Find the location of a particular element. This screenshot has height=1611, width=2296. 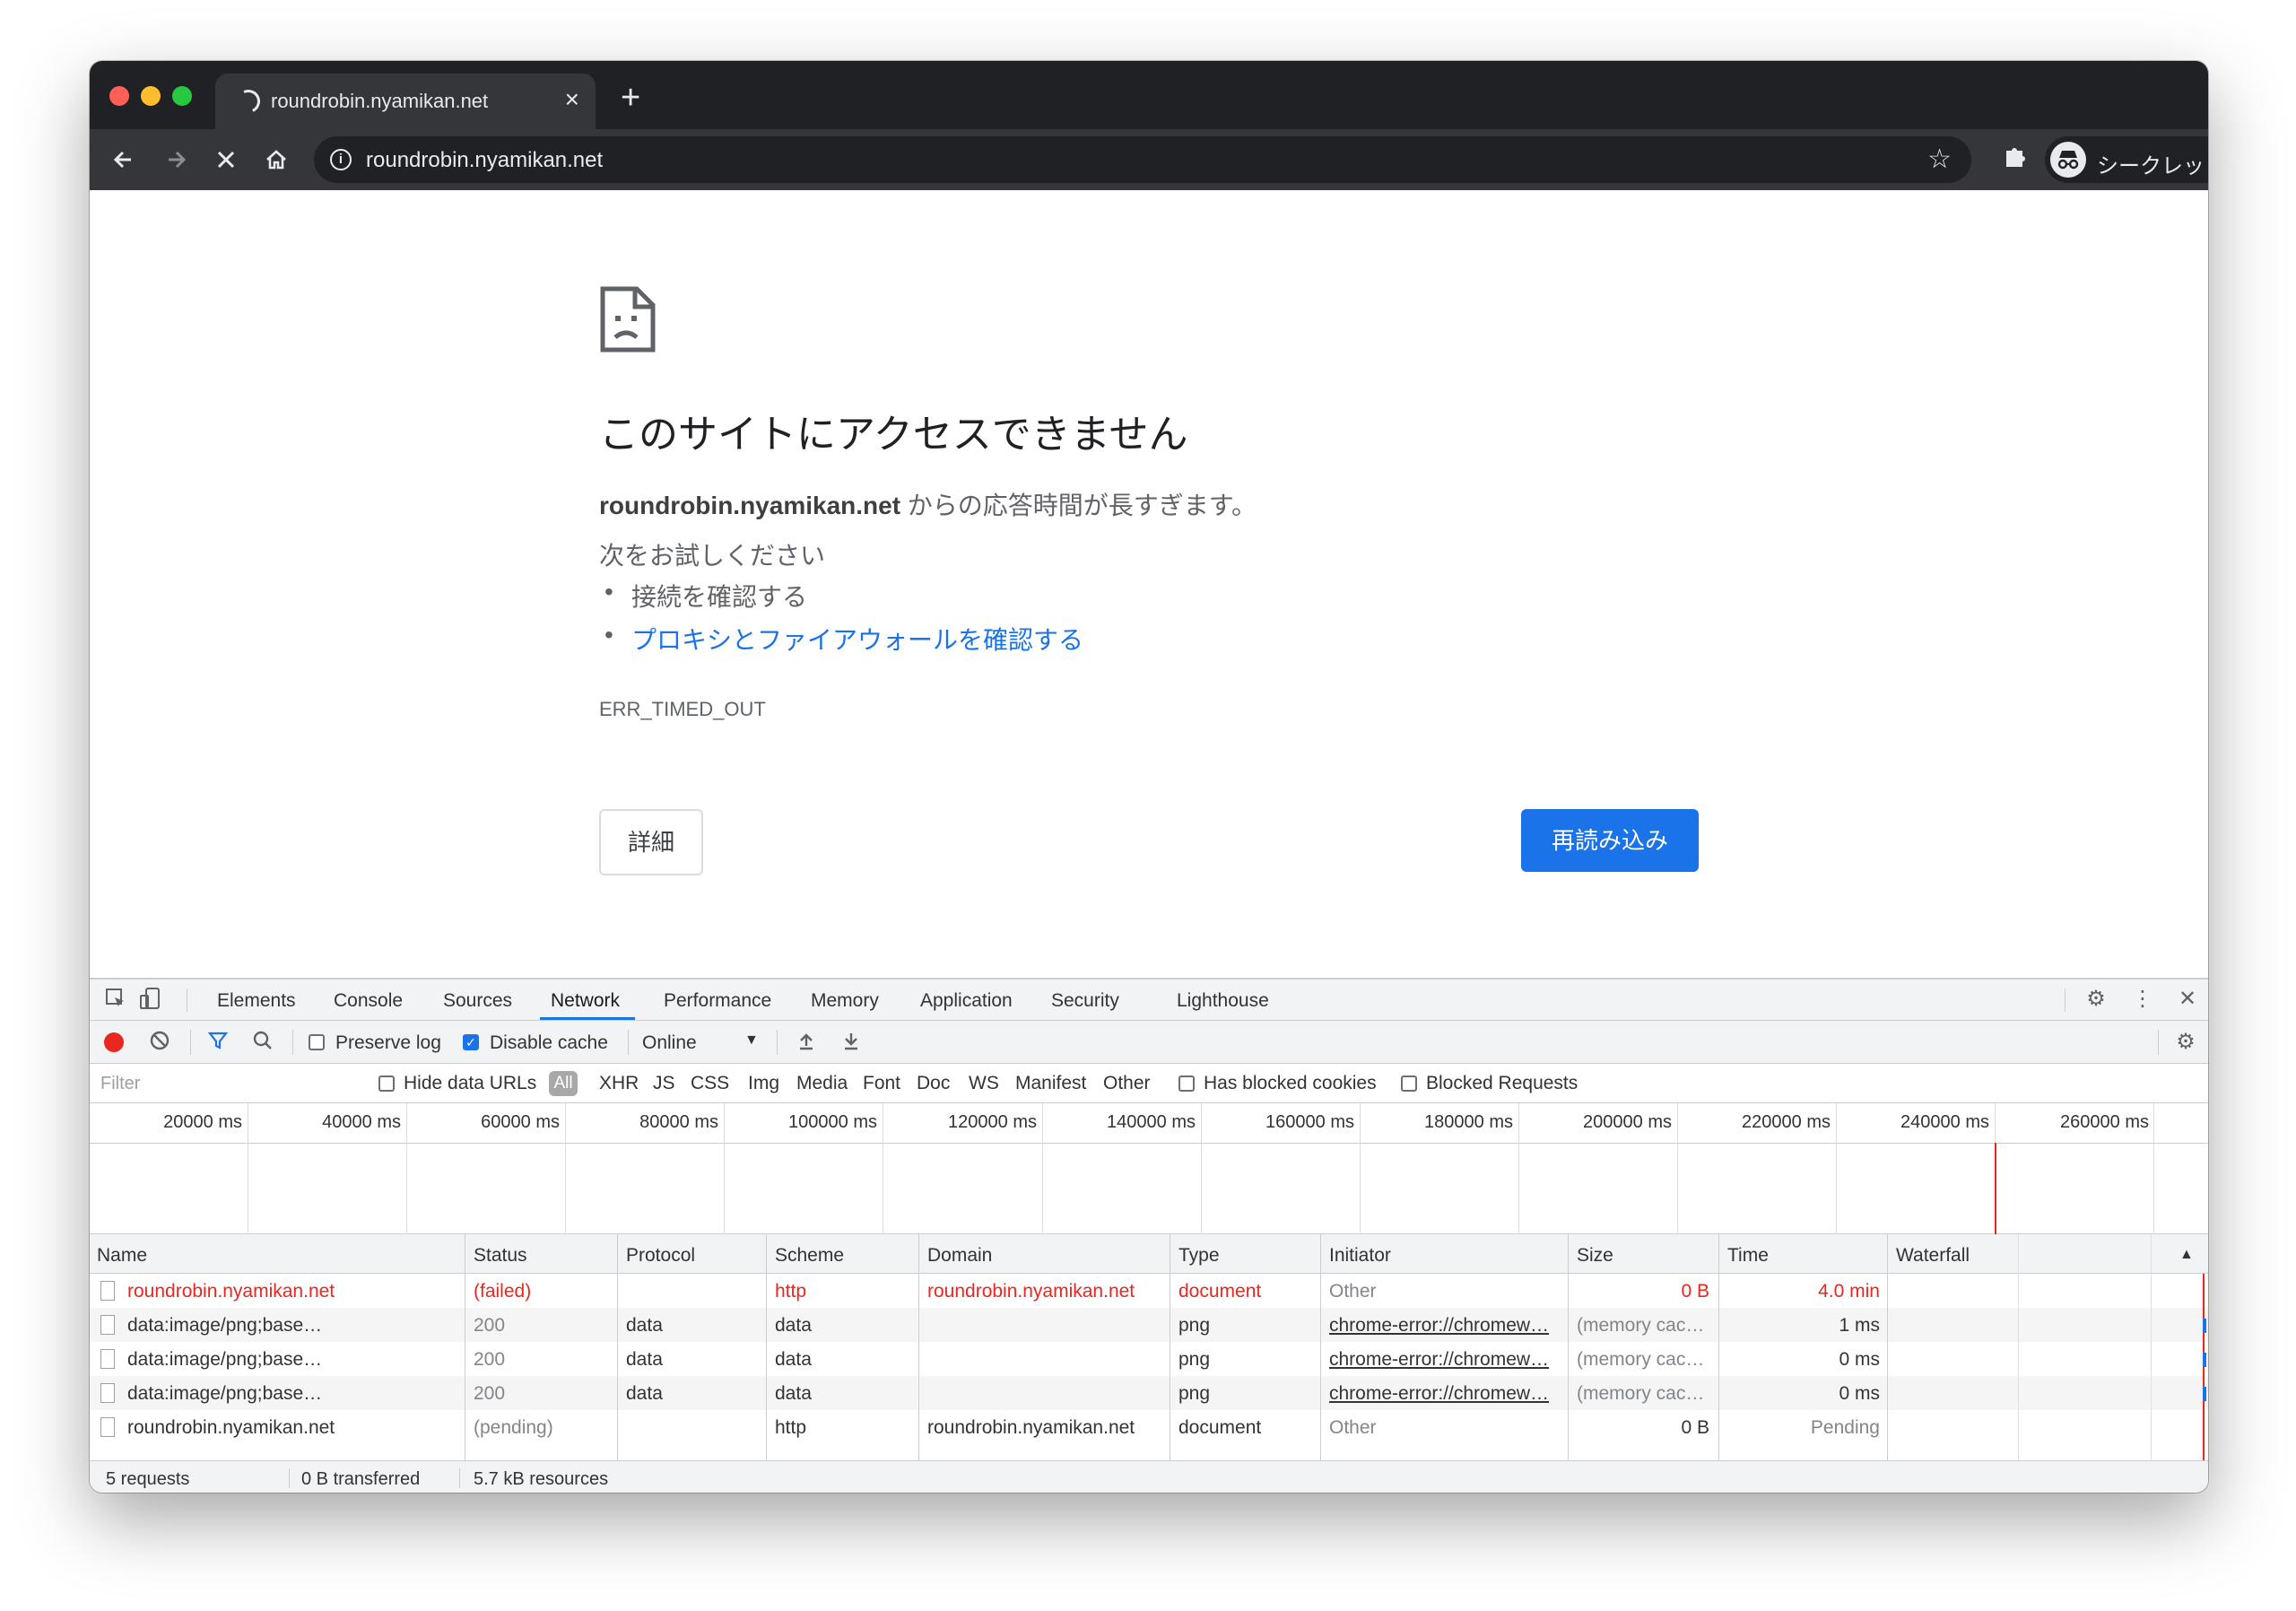

has-blocked-cookies-checkbox is located at coordinates (1186, 1083).